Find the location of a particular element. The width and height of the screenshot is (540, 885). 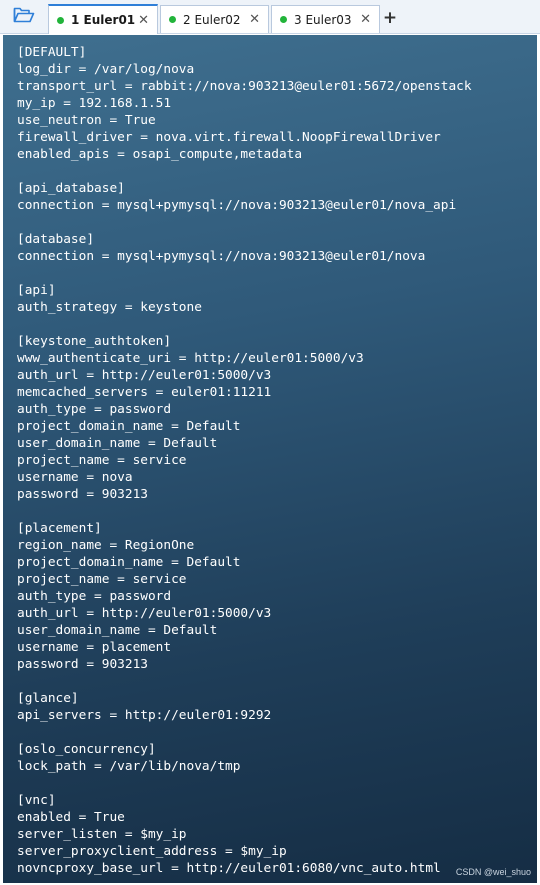

terminal-line: [placement] is located at coordinates (59, 528).